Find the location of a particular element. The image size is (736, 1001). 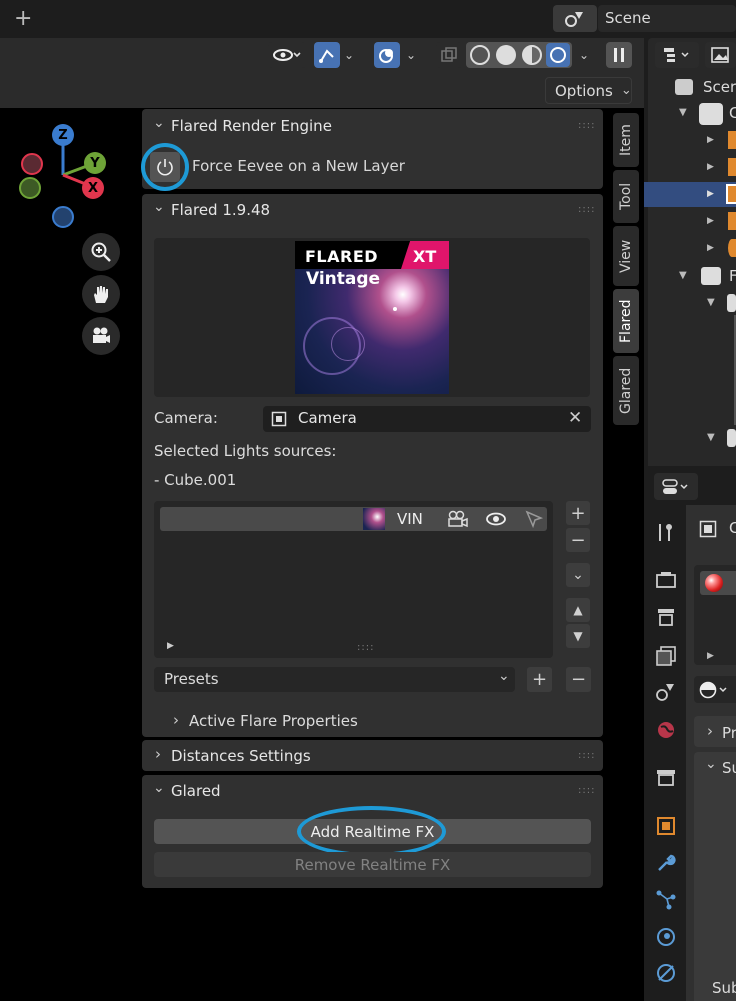

scene-properties-icon is located at coordinates (666, 694).